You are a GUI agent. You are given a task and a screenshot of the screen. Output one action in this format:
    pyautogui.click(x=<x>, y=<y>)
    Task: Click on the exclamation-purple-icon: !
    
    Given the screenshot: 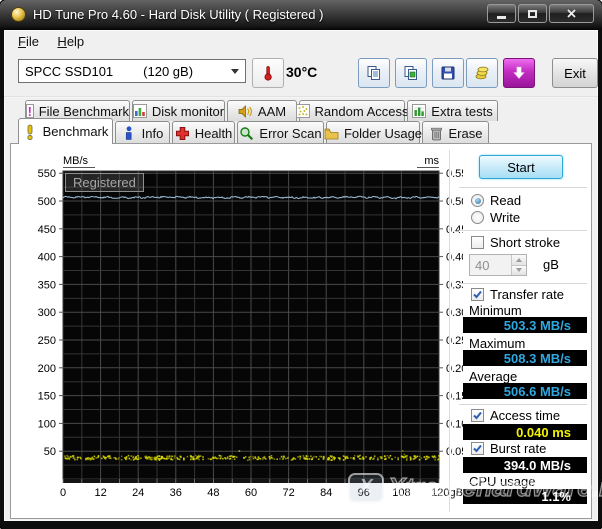 What is the action you would take?
    pyautogui.click(x=30, y=111)
    